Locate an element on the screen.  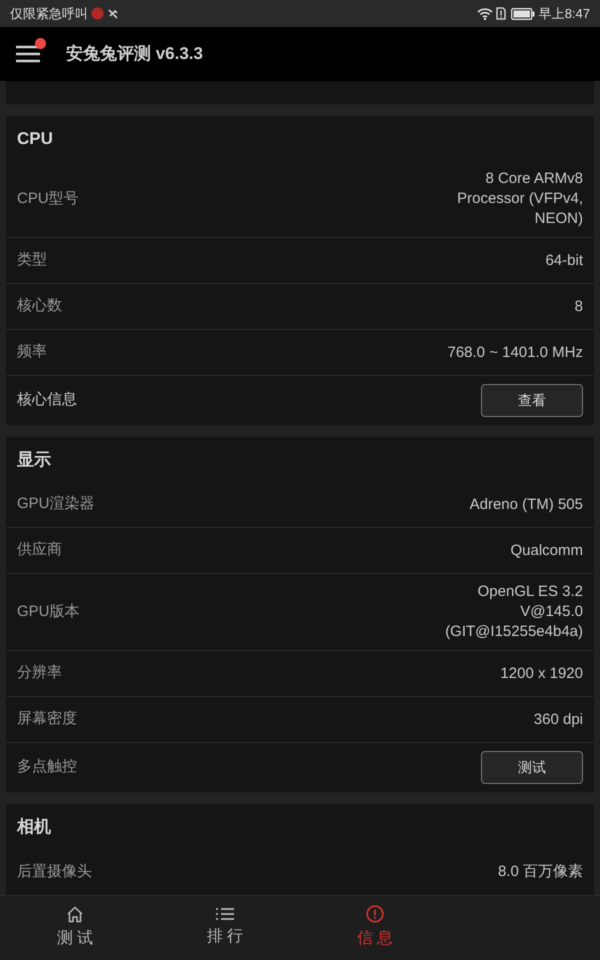
row-value: 8 Core ARMv8 Processor (VFPv4, NEON) is located at coordinates (519, 199).